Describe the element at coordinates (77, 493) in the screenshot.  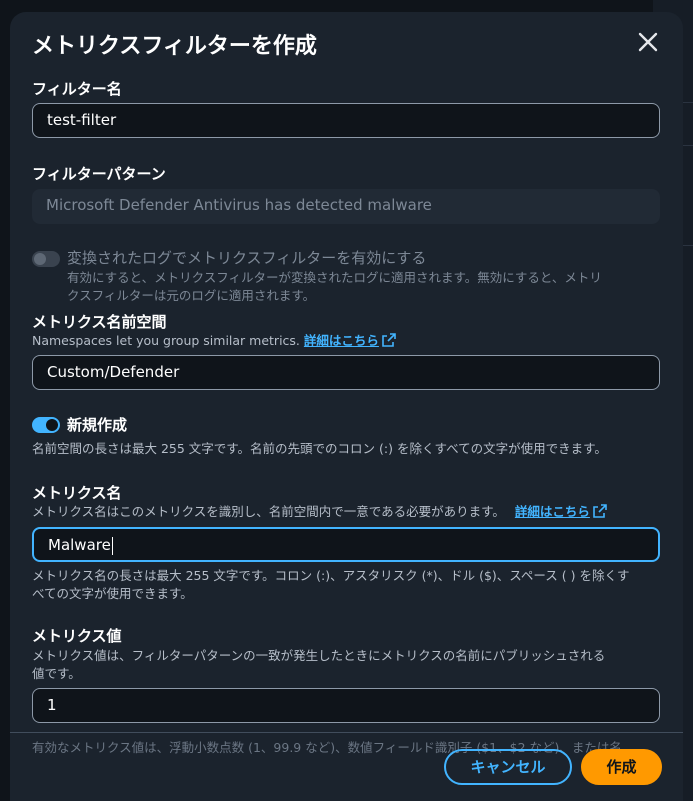
I see `metric-name-label: メトリクス名` at that location.